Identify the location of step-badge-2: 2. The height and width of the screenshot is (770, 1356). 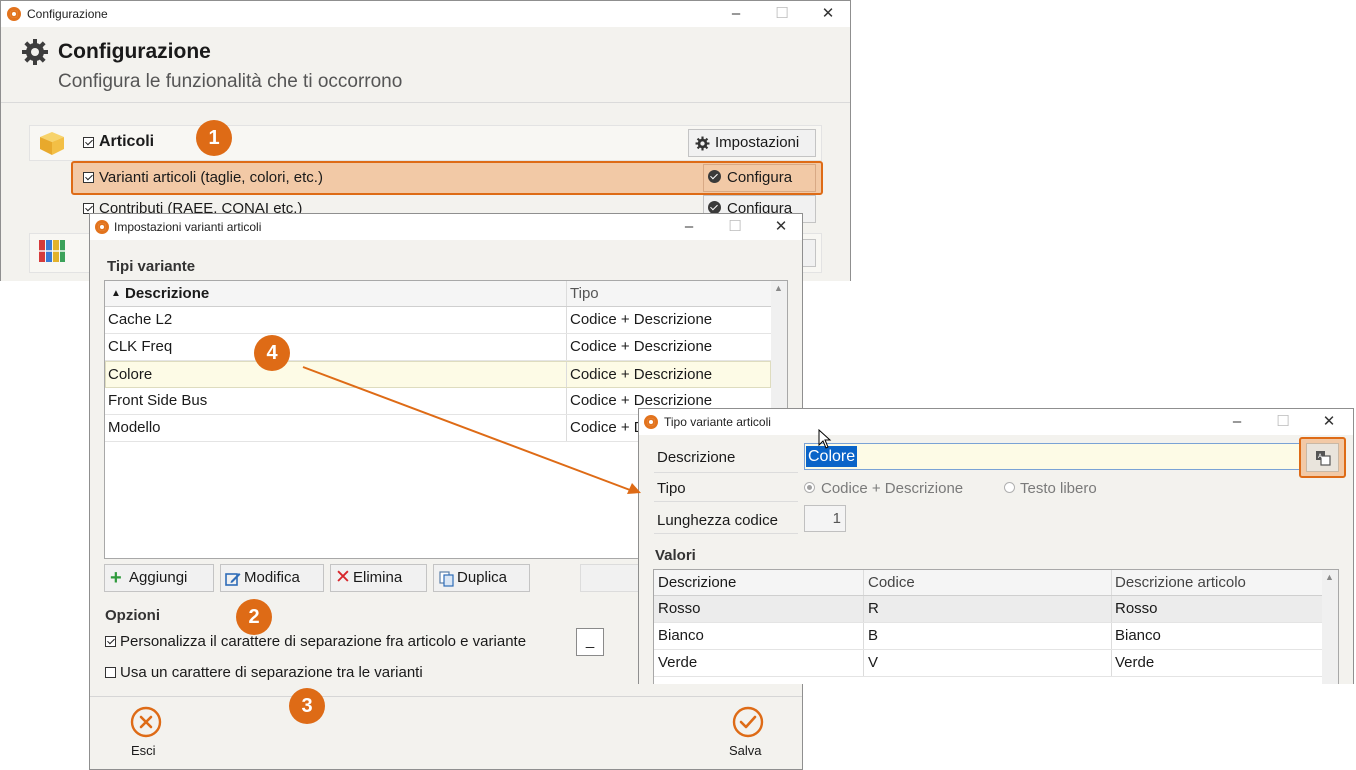
(254, 617).